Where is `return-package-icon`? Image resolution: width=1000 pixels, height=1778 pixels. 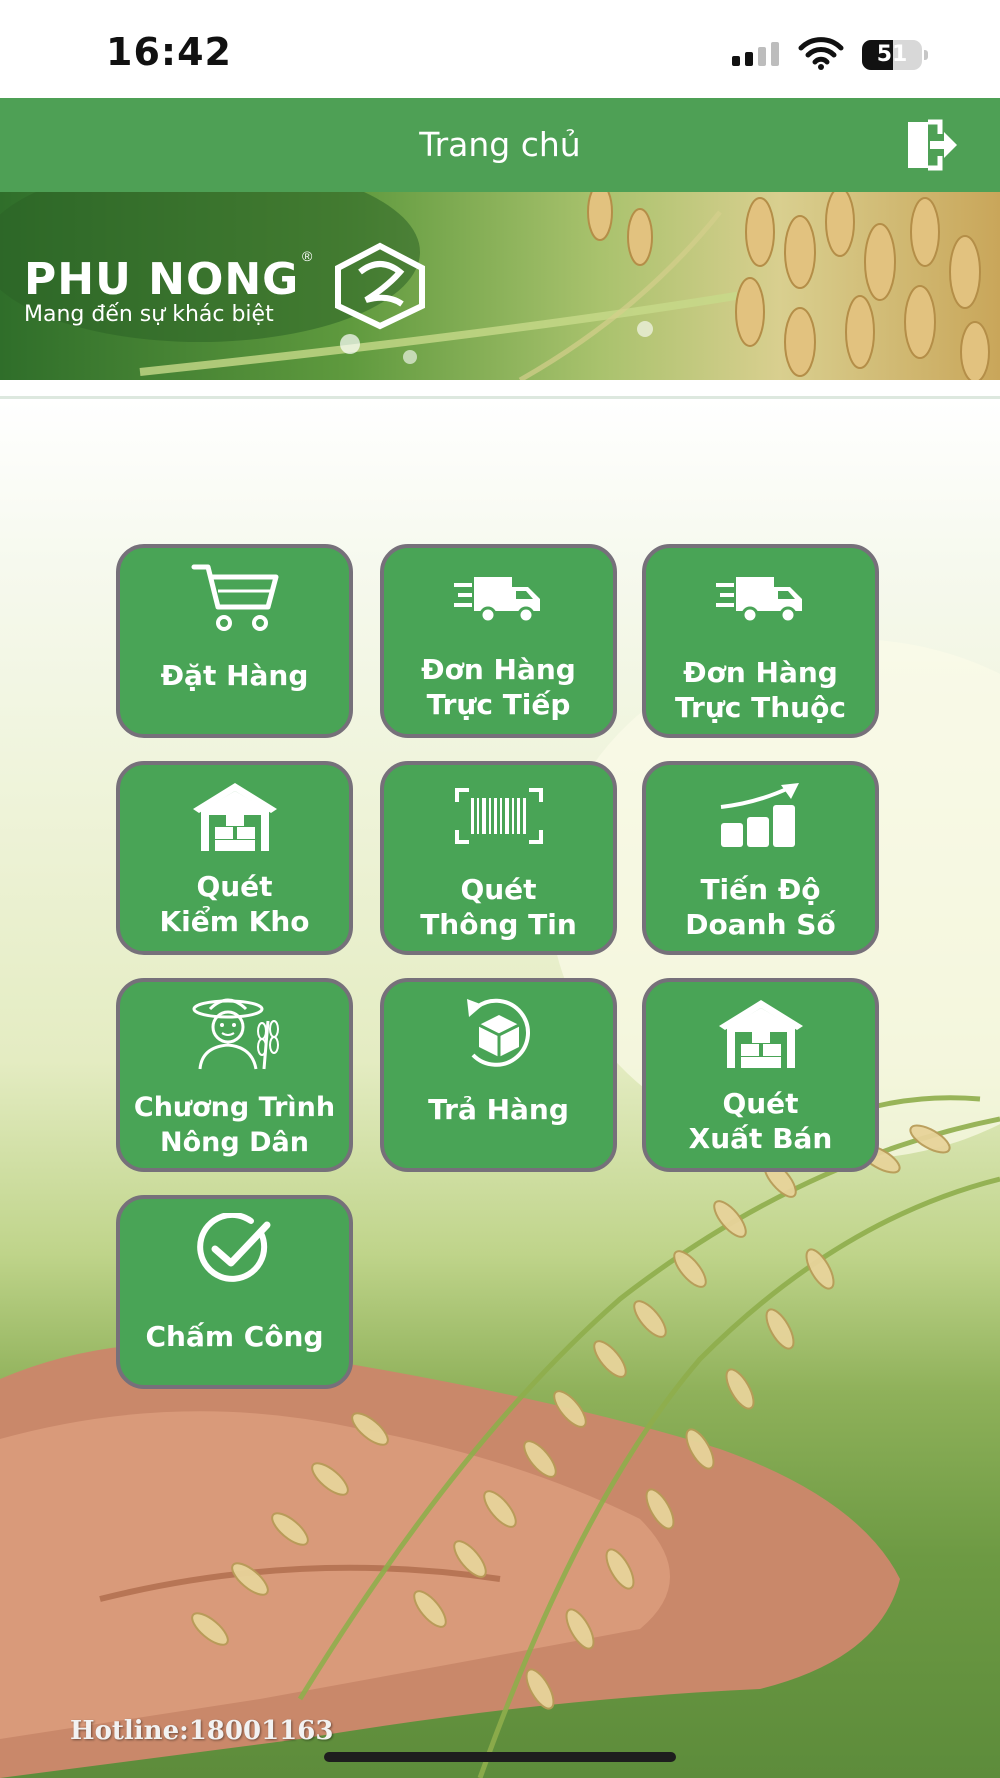 return-package-icon is located at coordinates (498, 1033).